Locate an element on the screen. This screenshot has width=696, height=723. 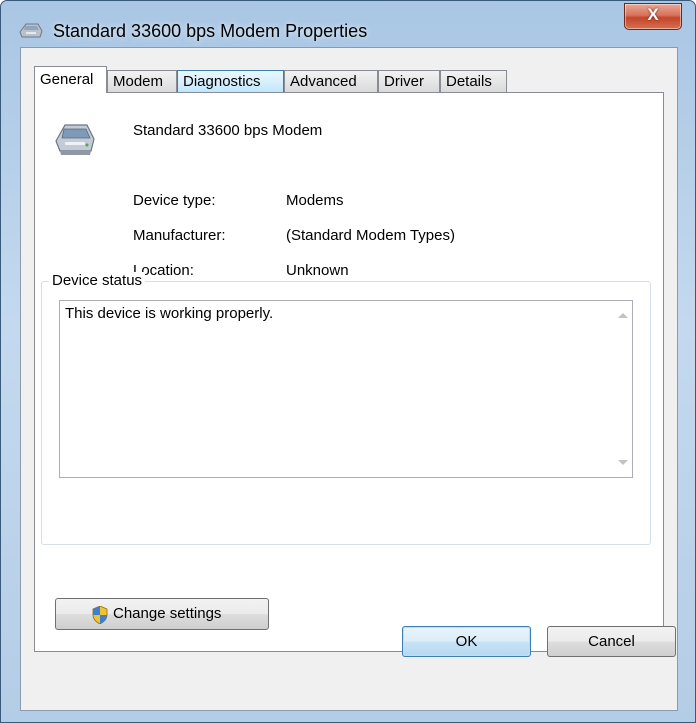
manufacturer-label: Manufacturer: is located at coordinates (179, 235).